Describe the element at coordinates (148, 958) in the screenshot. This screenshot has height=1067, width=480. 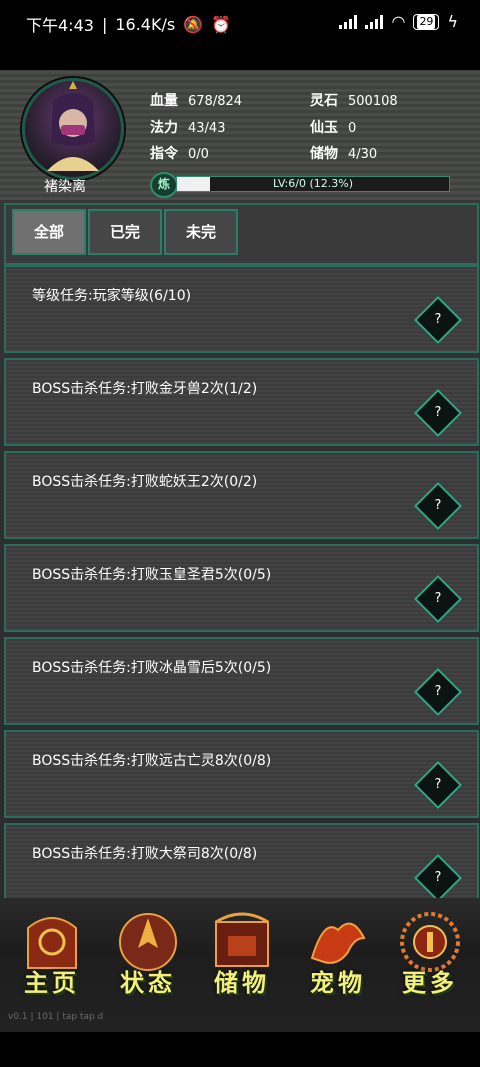
I see `nav-status-button: 状态` at that location.